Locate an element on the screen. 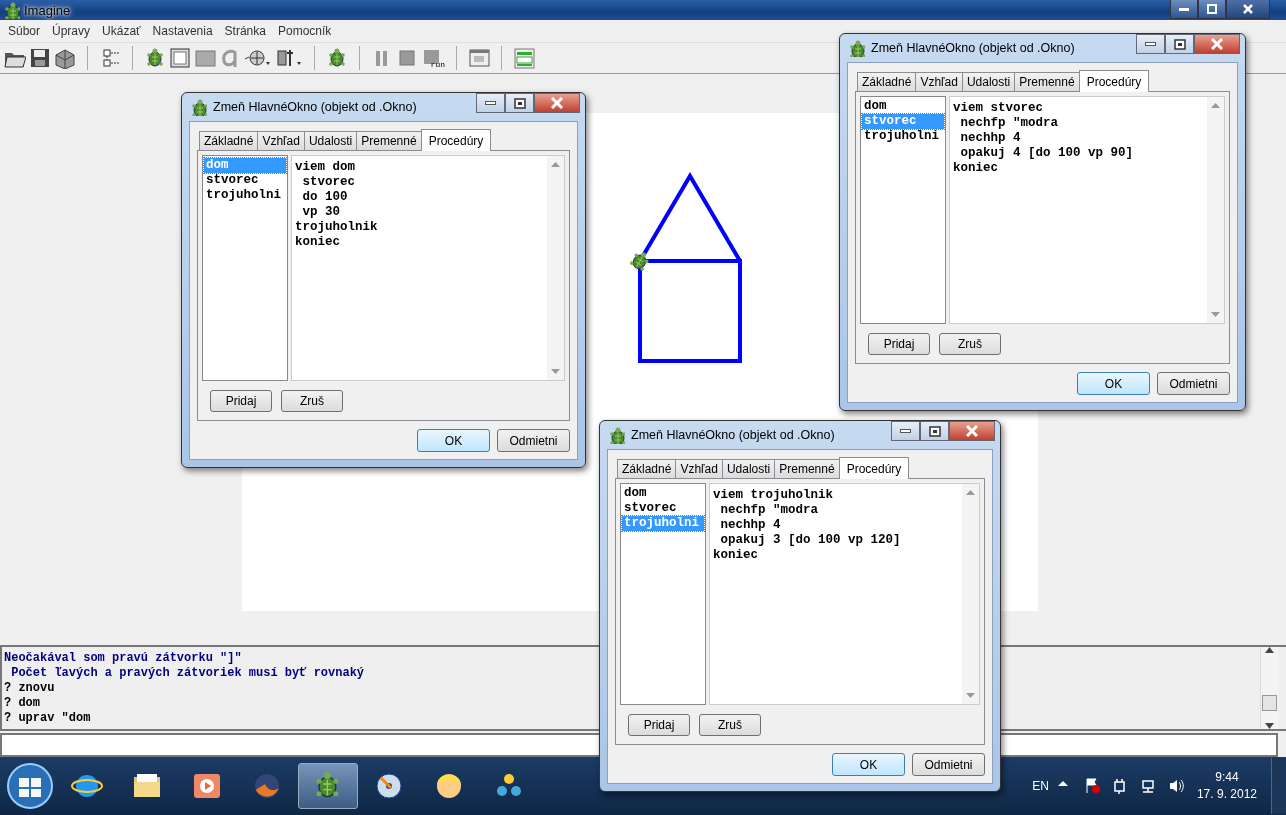 The image size is (1286, 815). scroll-up-icon is located at coordinates (1269, 650).